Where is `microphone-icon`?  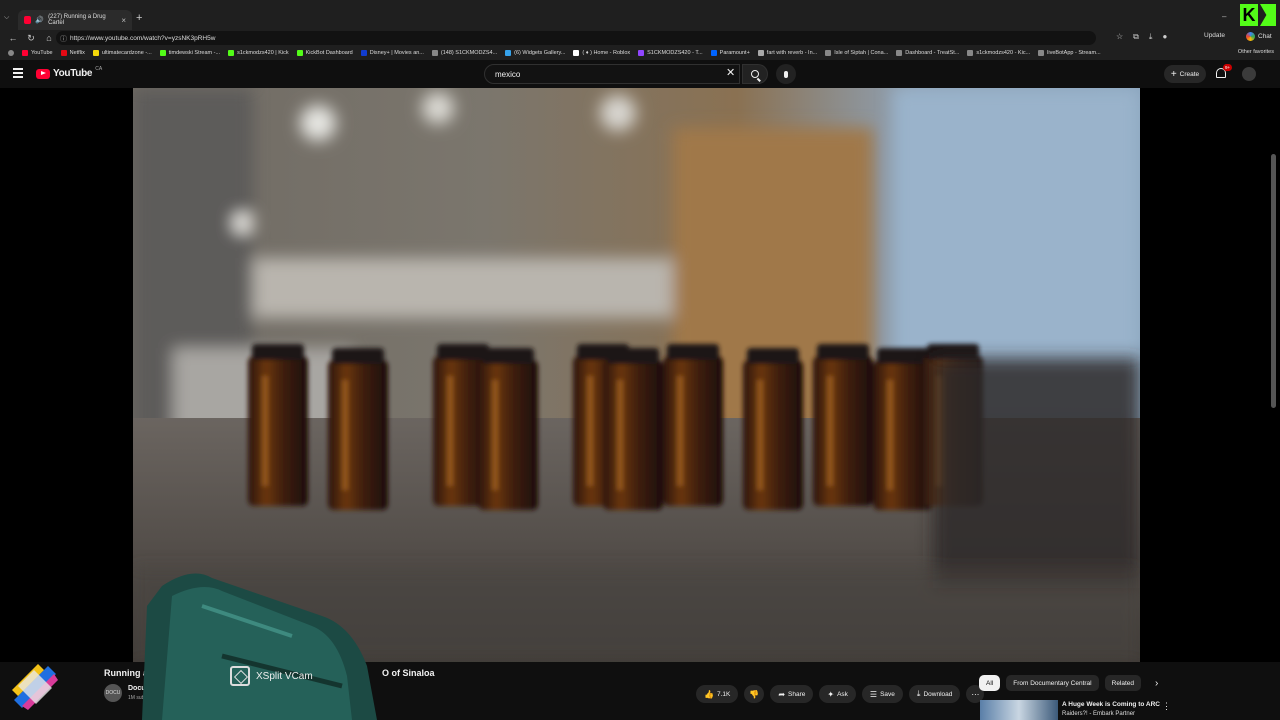 microphone-icon is located at coordinates (786, 74).